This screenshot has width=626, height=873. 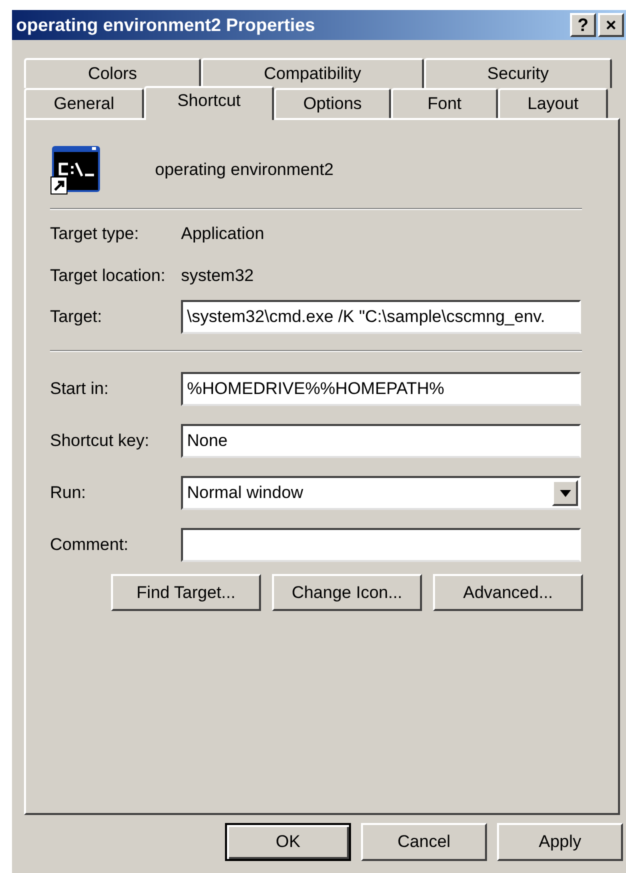 I want to click on tab: Options, so click(x=332, y=103).